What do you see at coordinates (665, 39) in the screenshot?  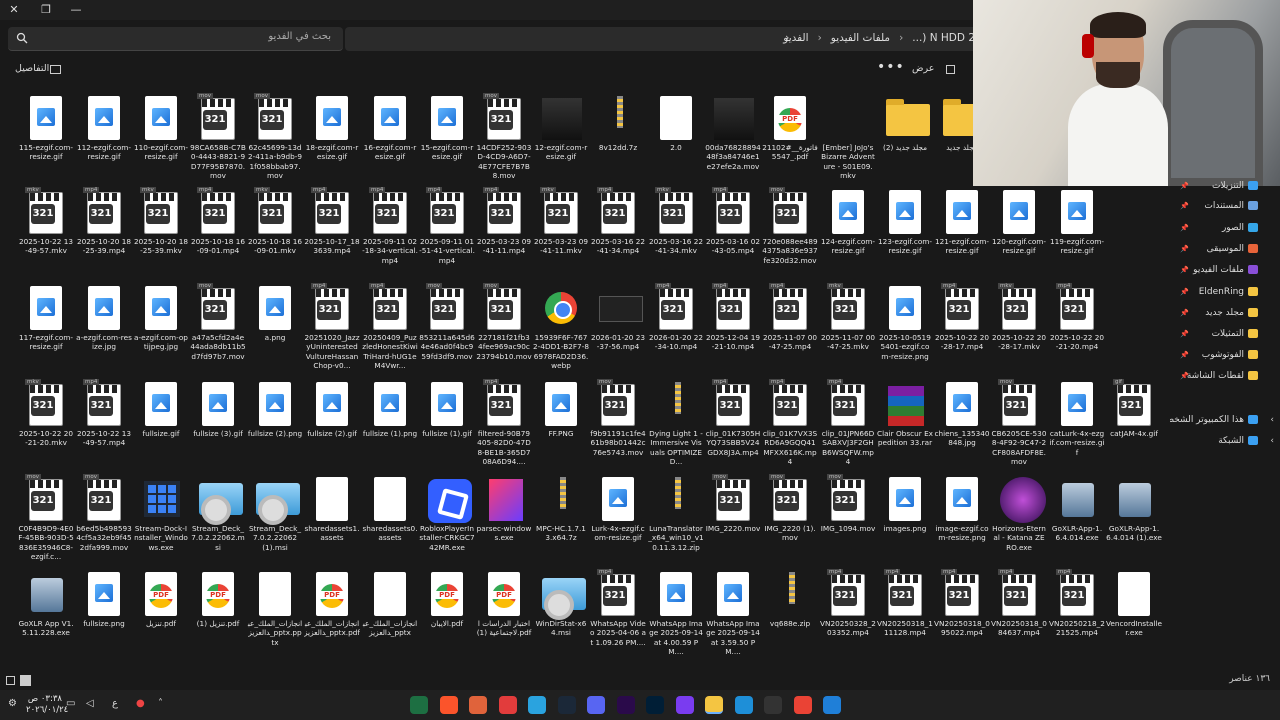 I see `address-bar: › N HDD 2 (... ‹ ملفات الفيديو ‹ الفديو` at bounding box center [665, 39].